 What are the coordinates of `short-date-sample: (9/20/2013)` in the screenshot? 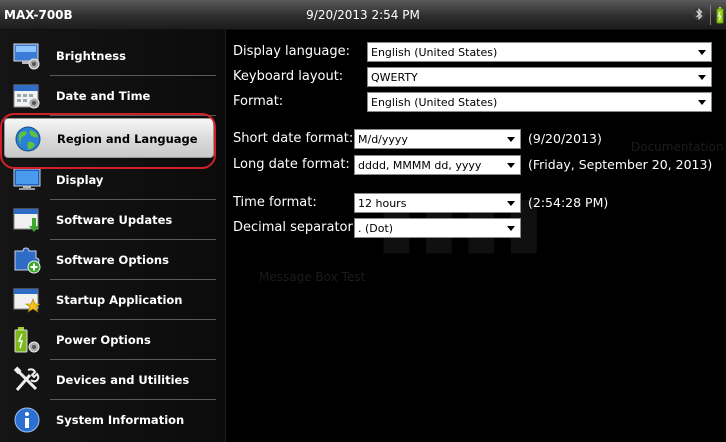 It's located at (565, 138).